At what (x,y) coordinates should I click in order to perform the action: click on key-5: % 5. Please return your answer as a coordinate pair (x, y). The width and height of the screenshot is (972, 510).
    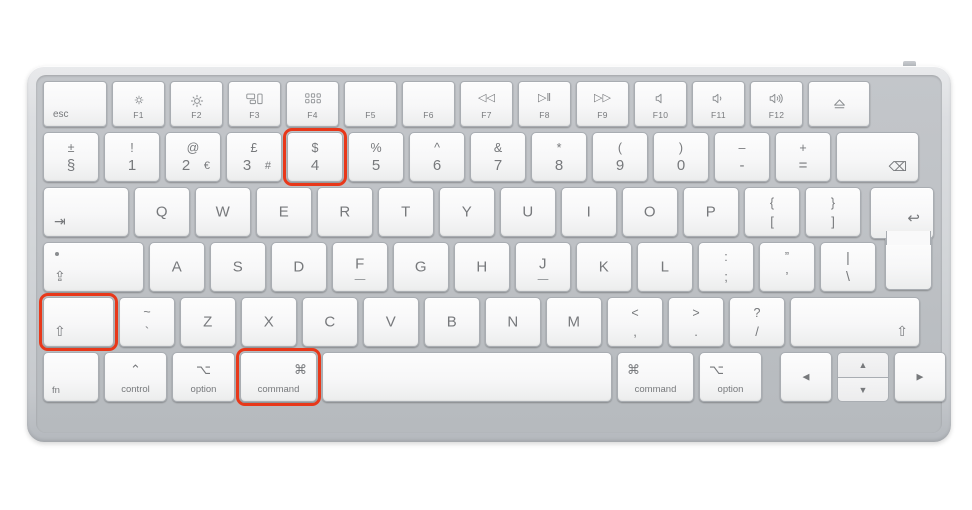
    Looking at the image, I should click on (376, 157).